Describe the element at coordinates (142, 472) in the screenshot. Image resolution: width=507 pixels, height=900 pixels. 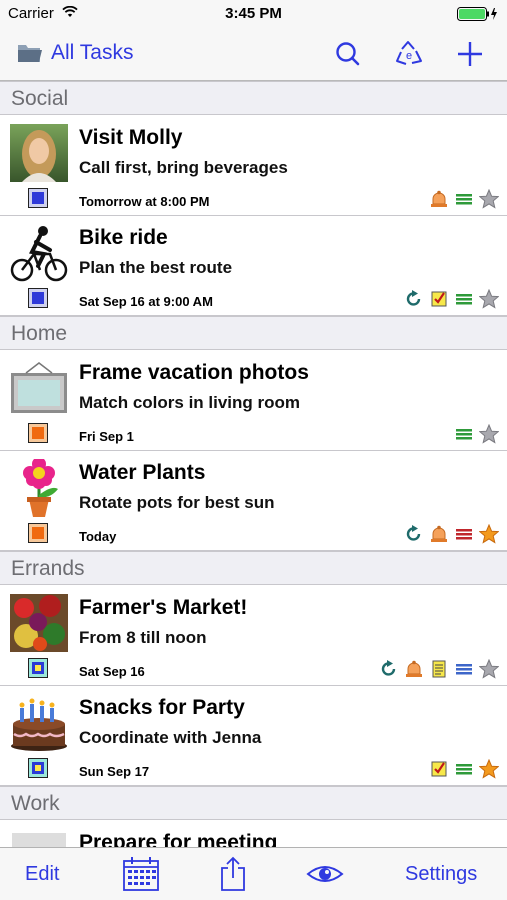
I see `task-title: Water Plants` at that location.